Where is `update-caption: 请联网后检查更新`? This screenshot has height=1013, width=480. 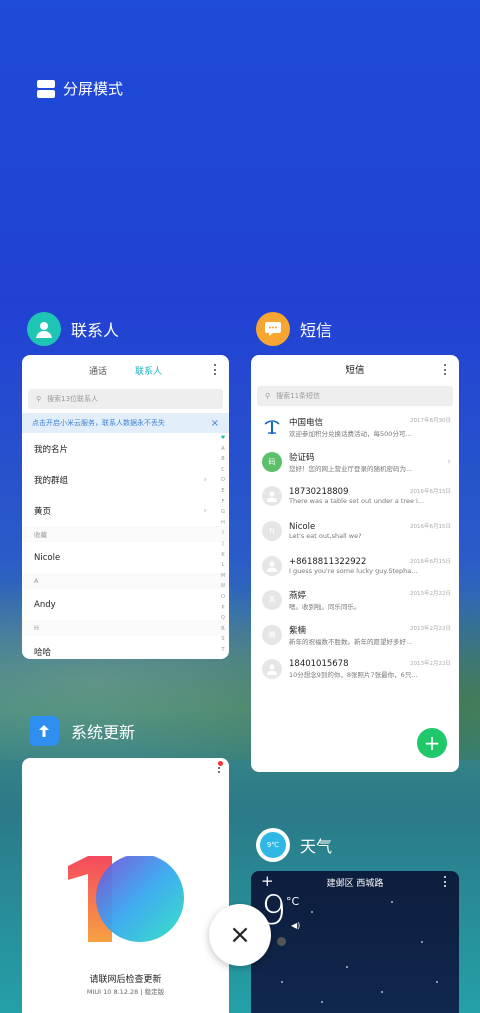
update-caption: 请联网后检查更新 is located at coordinates (125, 980).